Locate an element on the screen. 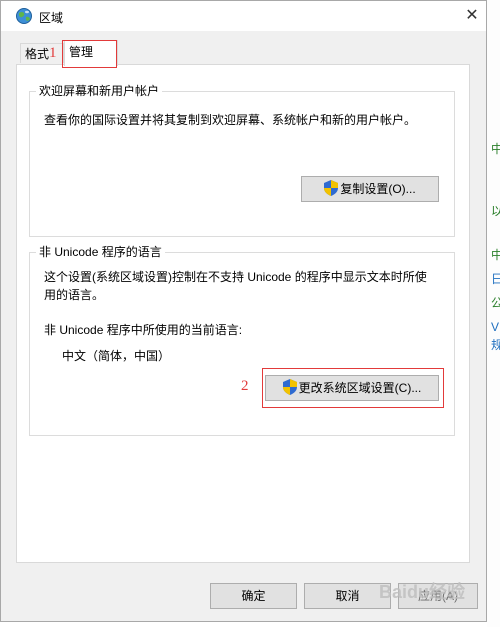 The height and width of the screenshot is (627, 500). apply-button: 应用(A) is located at coordinates (438, 596).